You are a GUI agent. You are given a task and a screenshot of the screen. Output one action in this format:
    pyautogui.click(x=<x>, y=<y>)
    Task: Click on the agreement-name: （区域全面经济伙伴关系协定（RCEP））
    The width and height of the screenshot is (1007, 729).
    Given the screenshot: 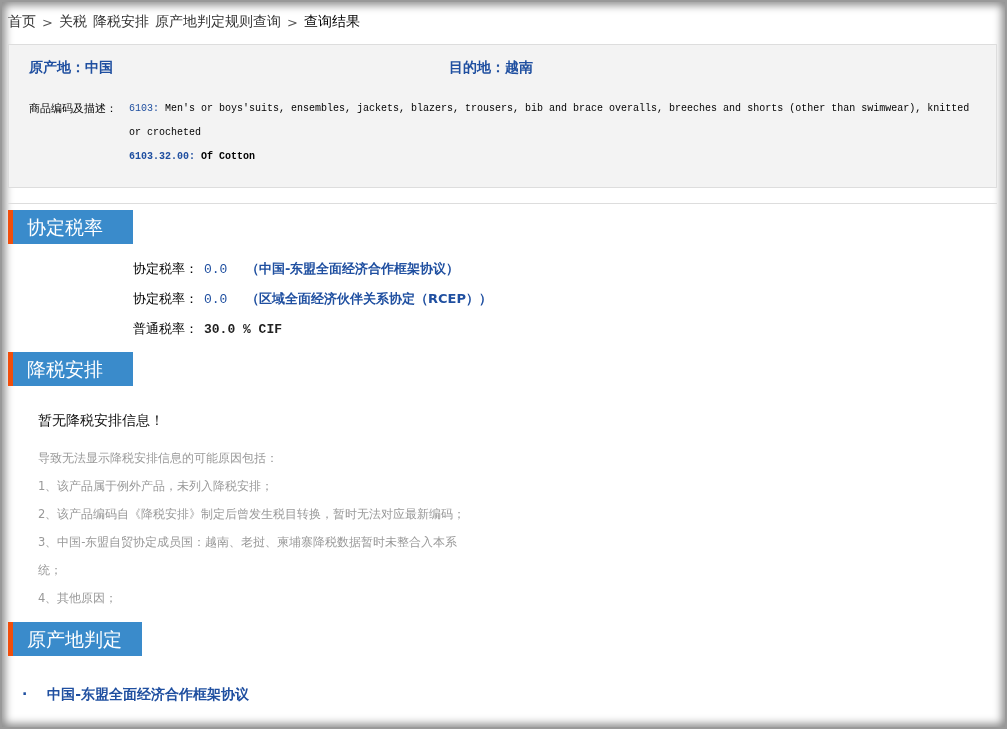 What is the action you would take?
    pyautogui.click(x=369, y=299)
    